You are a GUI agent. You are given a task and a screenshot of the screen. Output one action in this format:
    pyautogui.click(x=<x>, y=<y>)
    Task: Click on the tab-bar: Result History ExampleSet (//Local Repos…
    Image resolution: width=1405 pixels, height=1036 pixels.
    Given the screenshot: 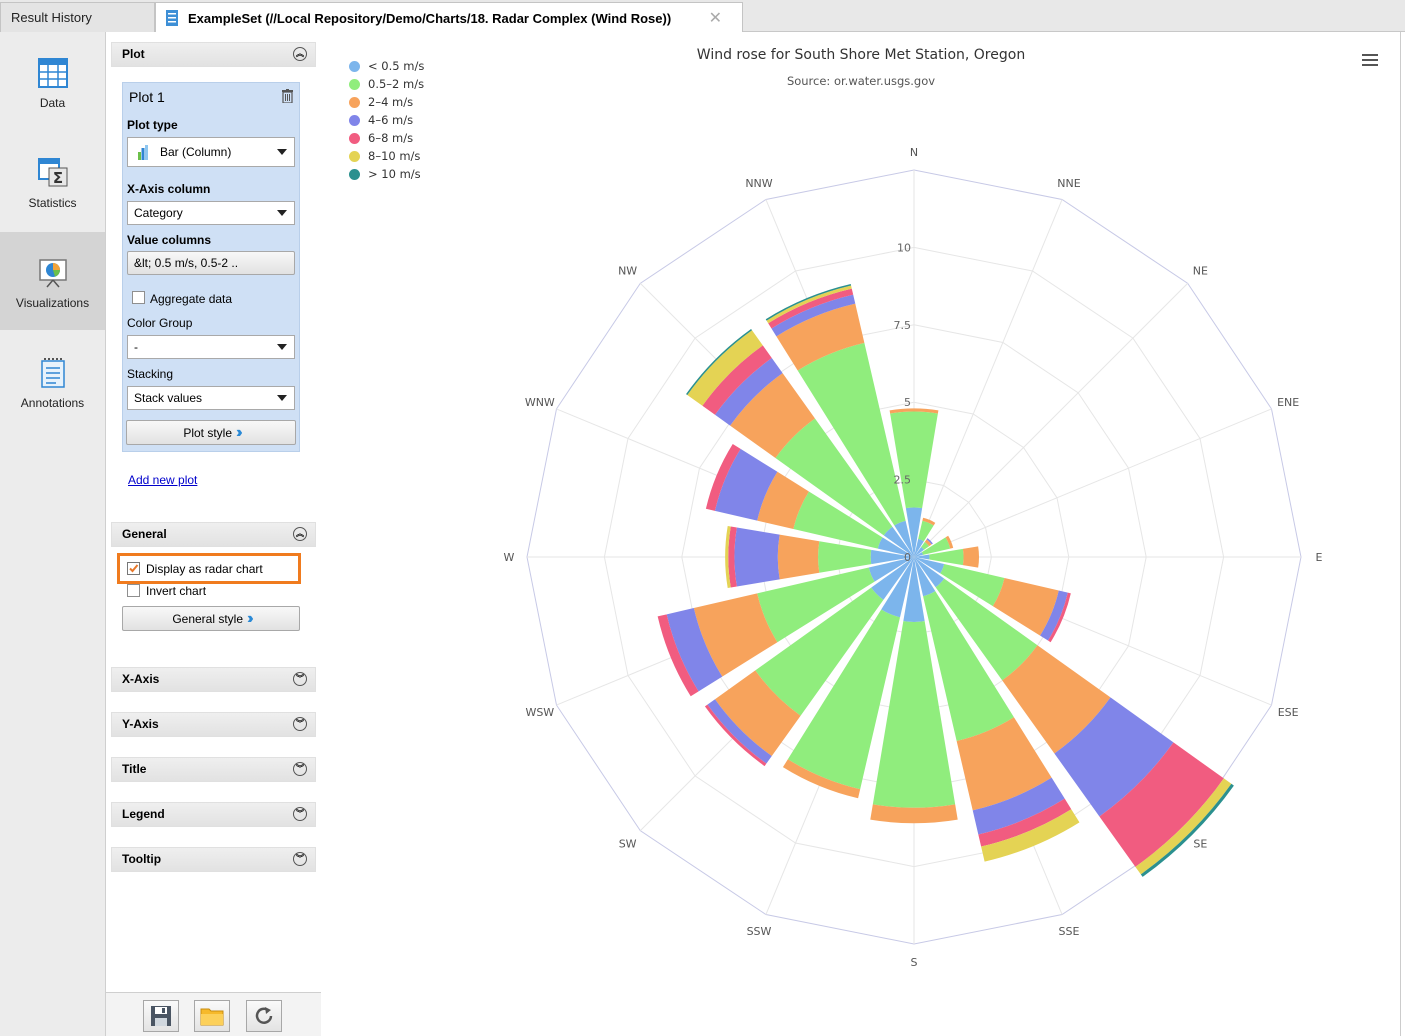 What is the action you would take?
    pyautogui.click(x=702, y=16)
    